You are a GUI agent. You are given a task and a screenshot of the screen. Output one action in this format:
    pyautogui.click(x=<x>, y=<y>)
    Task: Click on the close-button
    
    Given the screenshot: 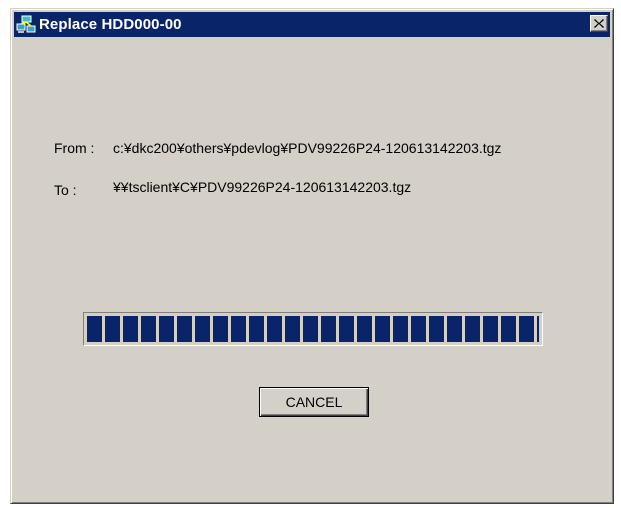 What is the action you would take?
    pyautogui.click(x=599, y=23)
    